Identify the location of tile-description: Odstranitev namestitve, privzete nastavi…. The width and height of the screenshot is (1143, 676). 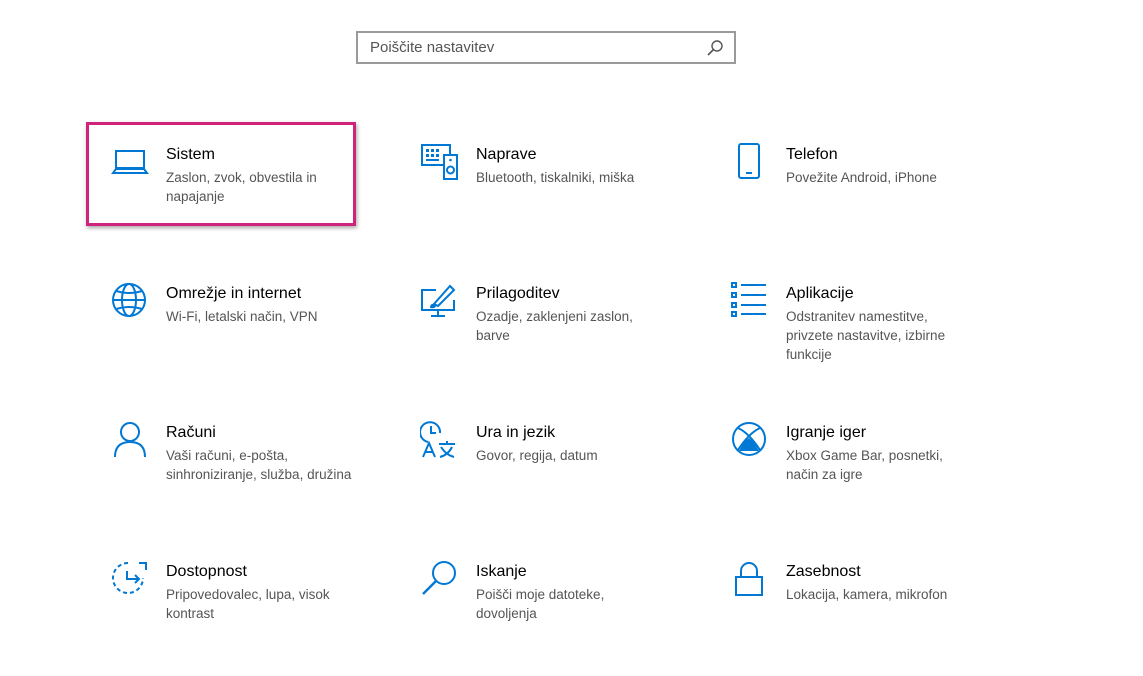
(866, 335).